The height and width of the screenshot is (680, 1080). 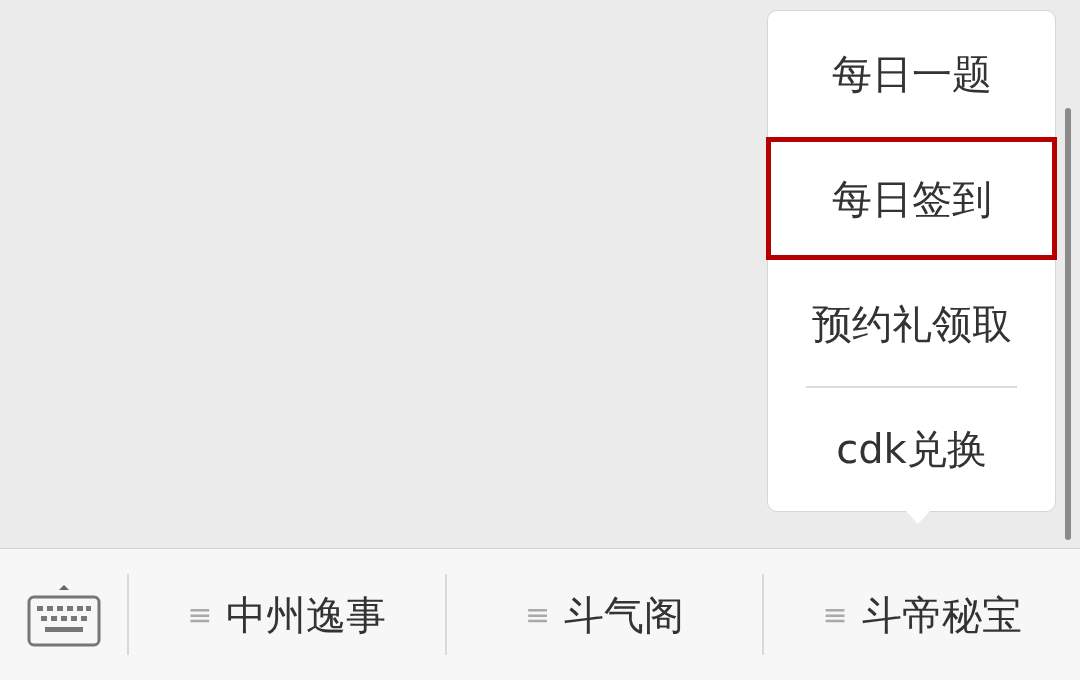 What do you see at coordinates (922, 614) in the screenshot?
I see `menu-tab: ≡ 斗帝秘宝` at bounding box center [922, 614].